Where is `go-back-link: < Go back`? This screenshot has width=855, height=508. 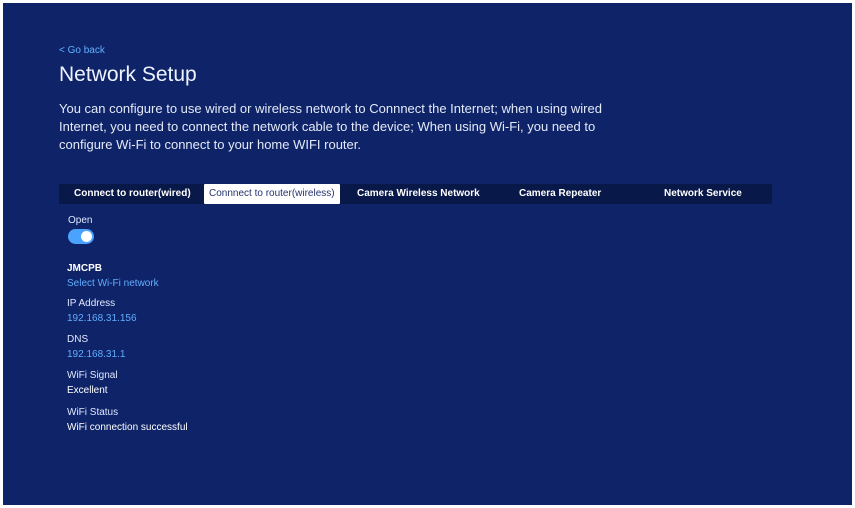 go-back-link: < Go back is located at coordinates (82, 50).